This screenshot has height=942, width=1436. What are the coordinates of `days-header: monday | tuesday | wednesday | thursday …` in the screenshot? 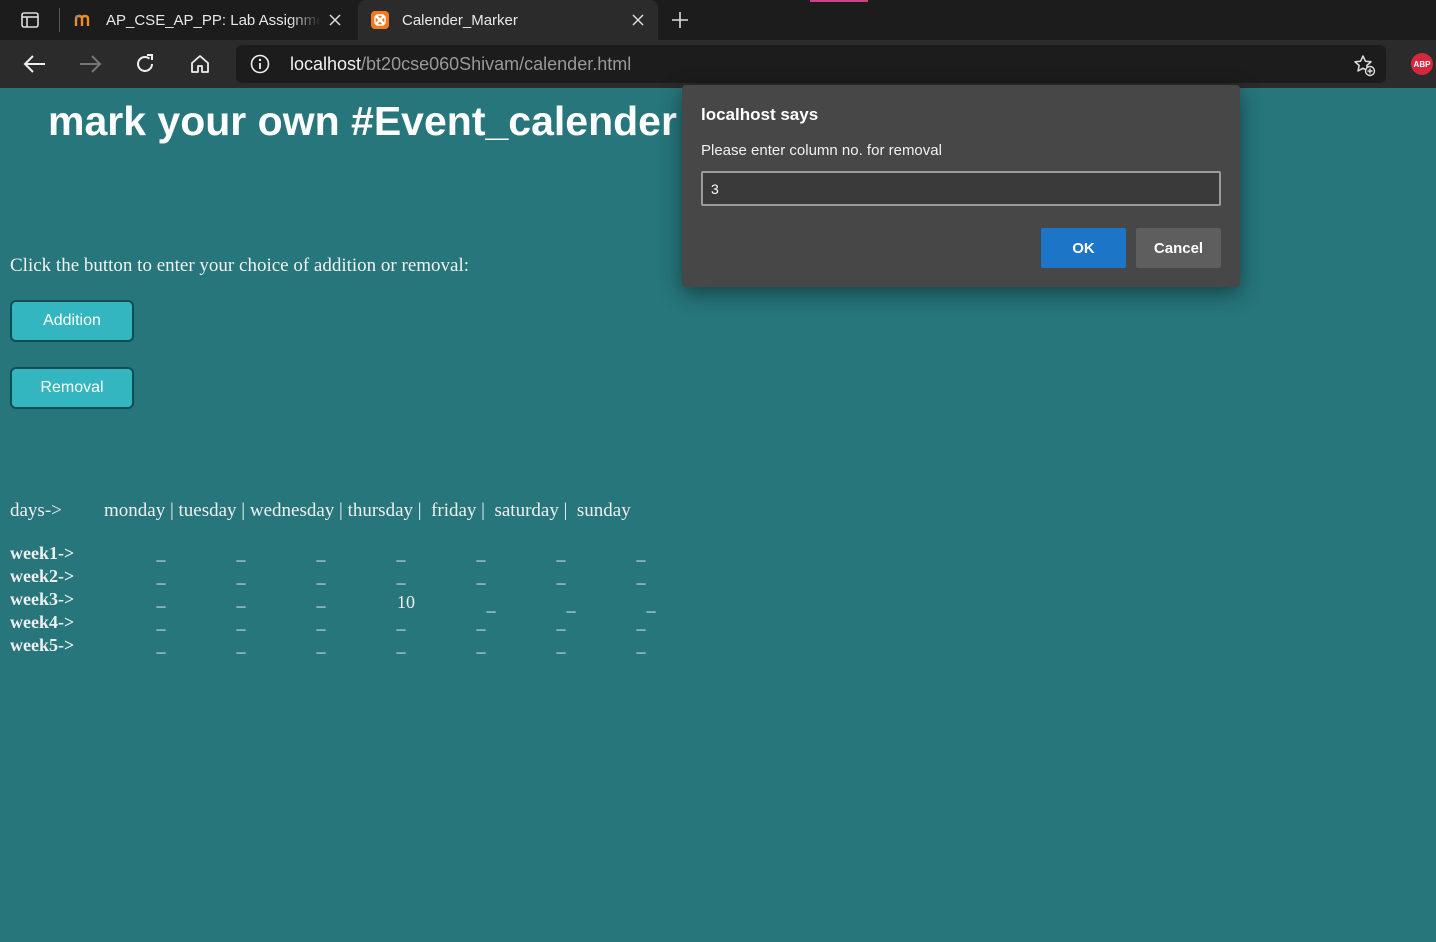 It's located at (367, 510).